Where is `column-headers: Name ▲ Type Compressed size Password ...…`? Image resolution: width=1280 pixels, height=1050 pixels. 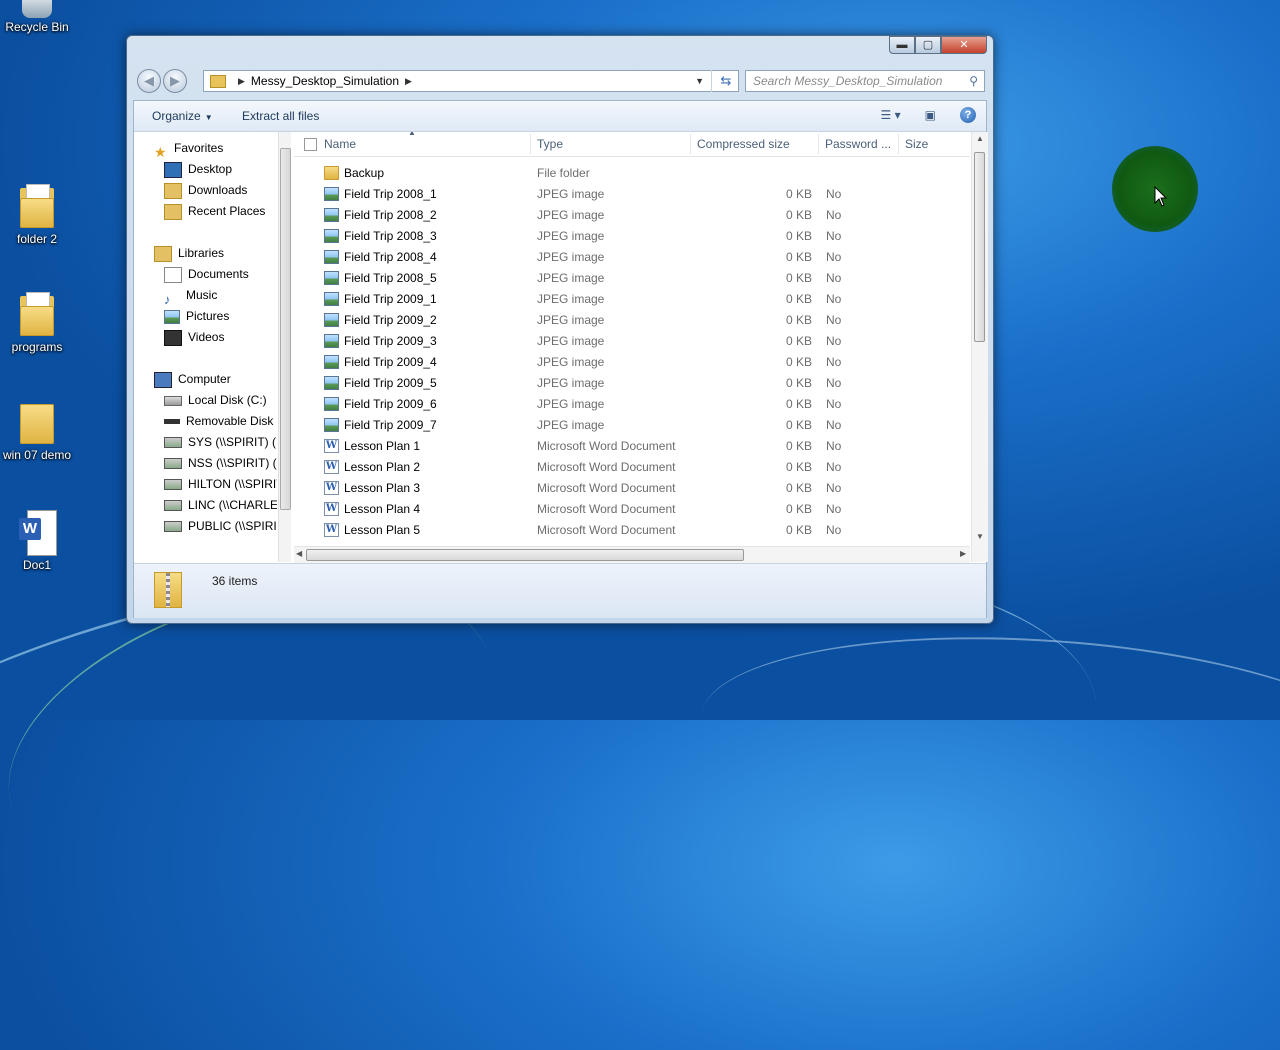 column-headers: Name ▲ Type Compressed size Password ...… is located at coordinates (632, 144).